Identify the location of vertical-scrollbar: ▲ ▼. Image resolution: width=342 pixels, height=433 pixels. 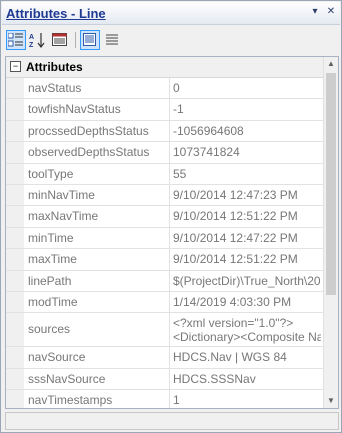
(330, 232).